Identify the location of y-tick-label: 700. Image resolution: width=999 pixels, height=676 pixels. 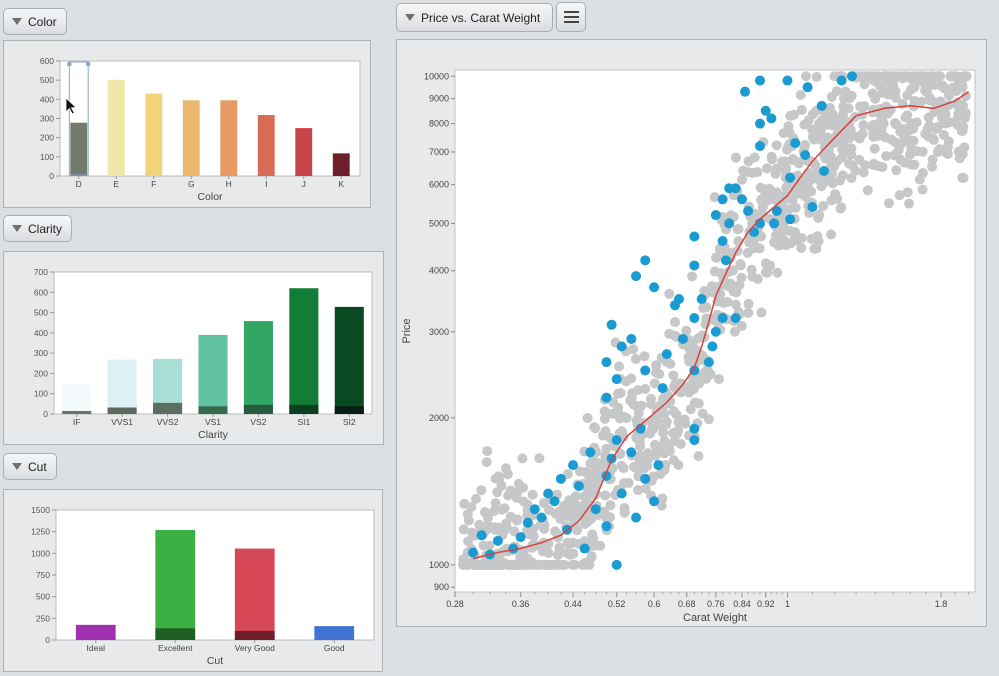
(41, 272).